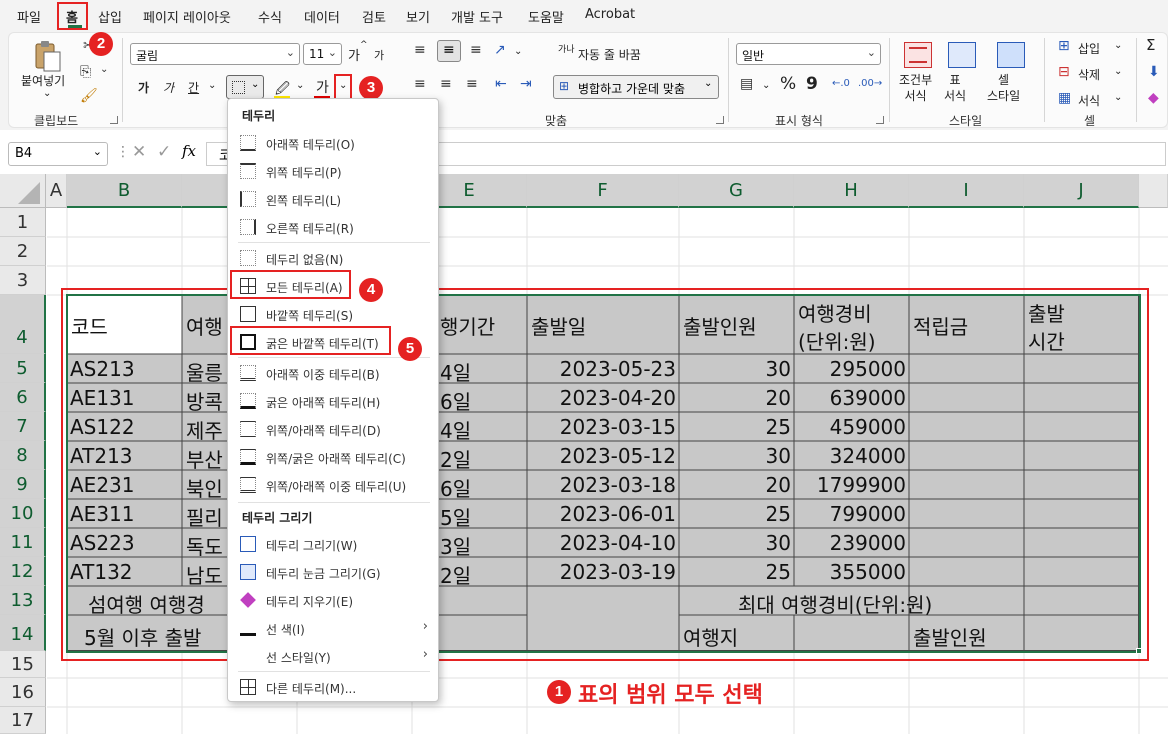 This screenshot has height=734, width=1168. Describe the element at coordinates (955, 88) in the screenshot. I see `table-format-button: 표 서식` at that location.